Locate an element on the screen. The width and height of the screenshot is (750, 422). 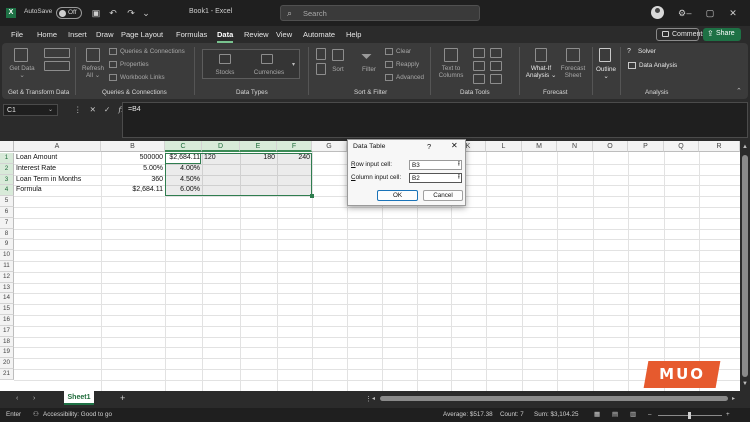
row-header: 5 is located at coordinates (7, 201).